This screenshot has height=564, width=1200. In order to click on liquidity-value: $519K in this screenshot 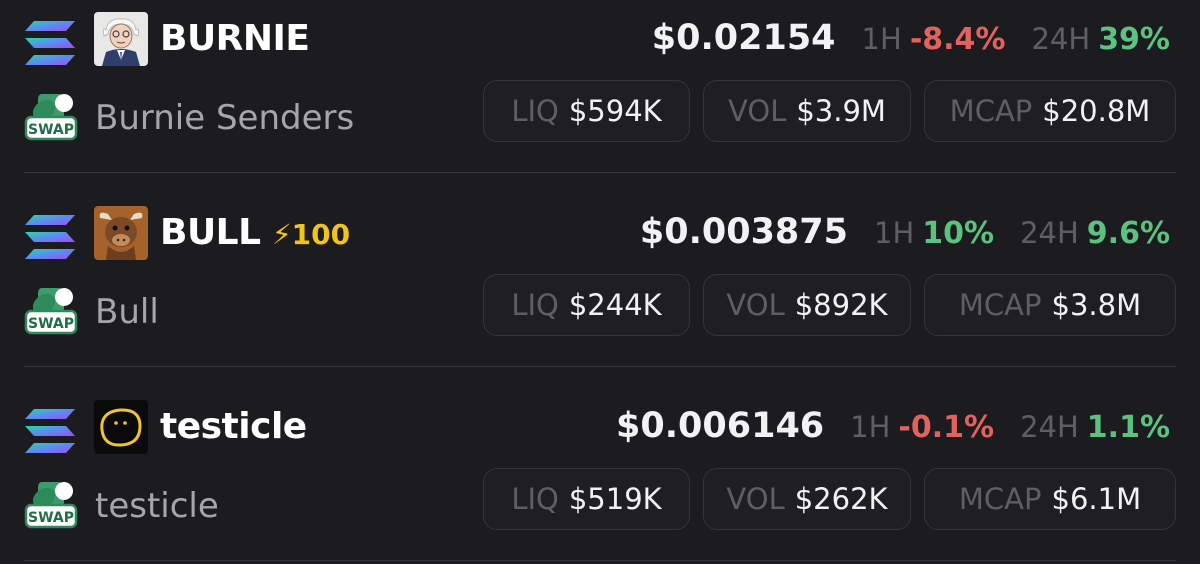, I will do `click(615, 499)`.